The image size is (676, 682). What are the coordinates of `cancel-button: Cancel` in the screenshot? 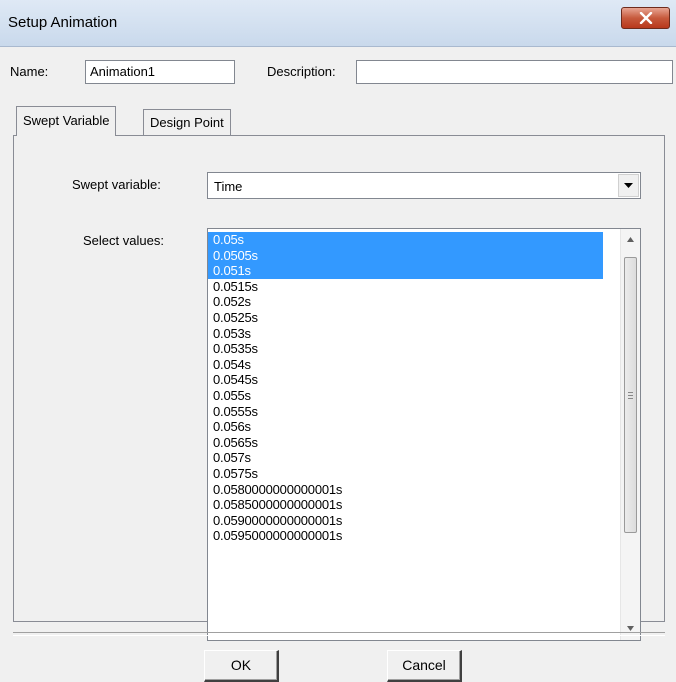 It's located at (424, 666).